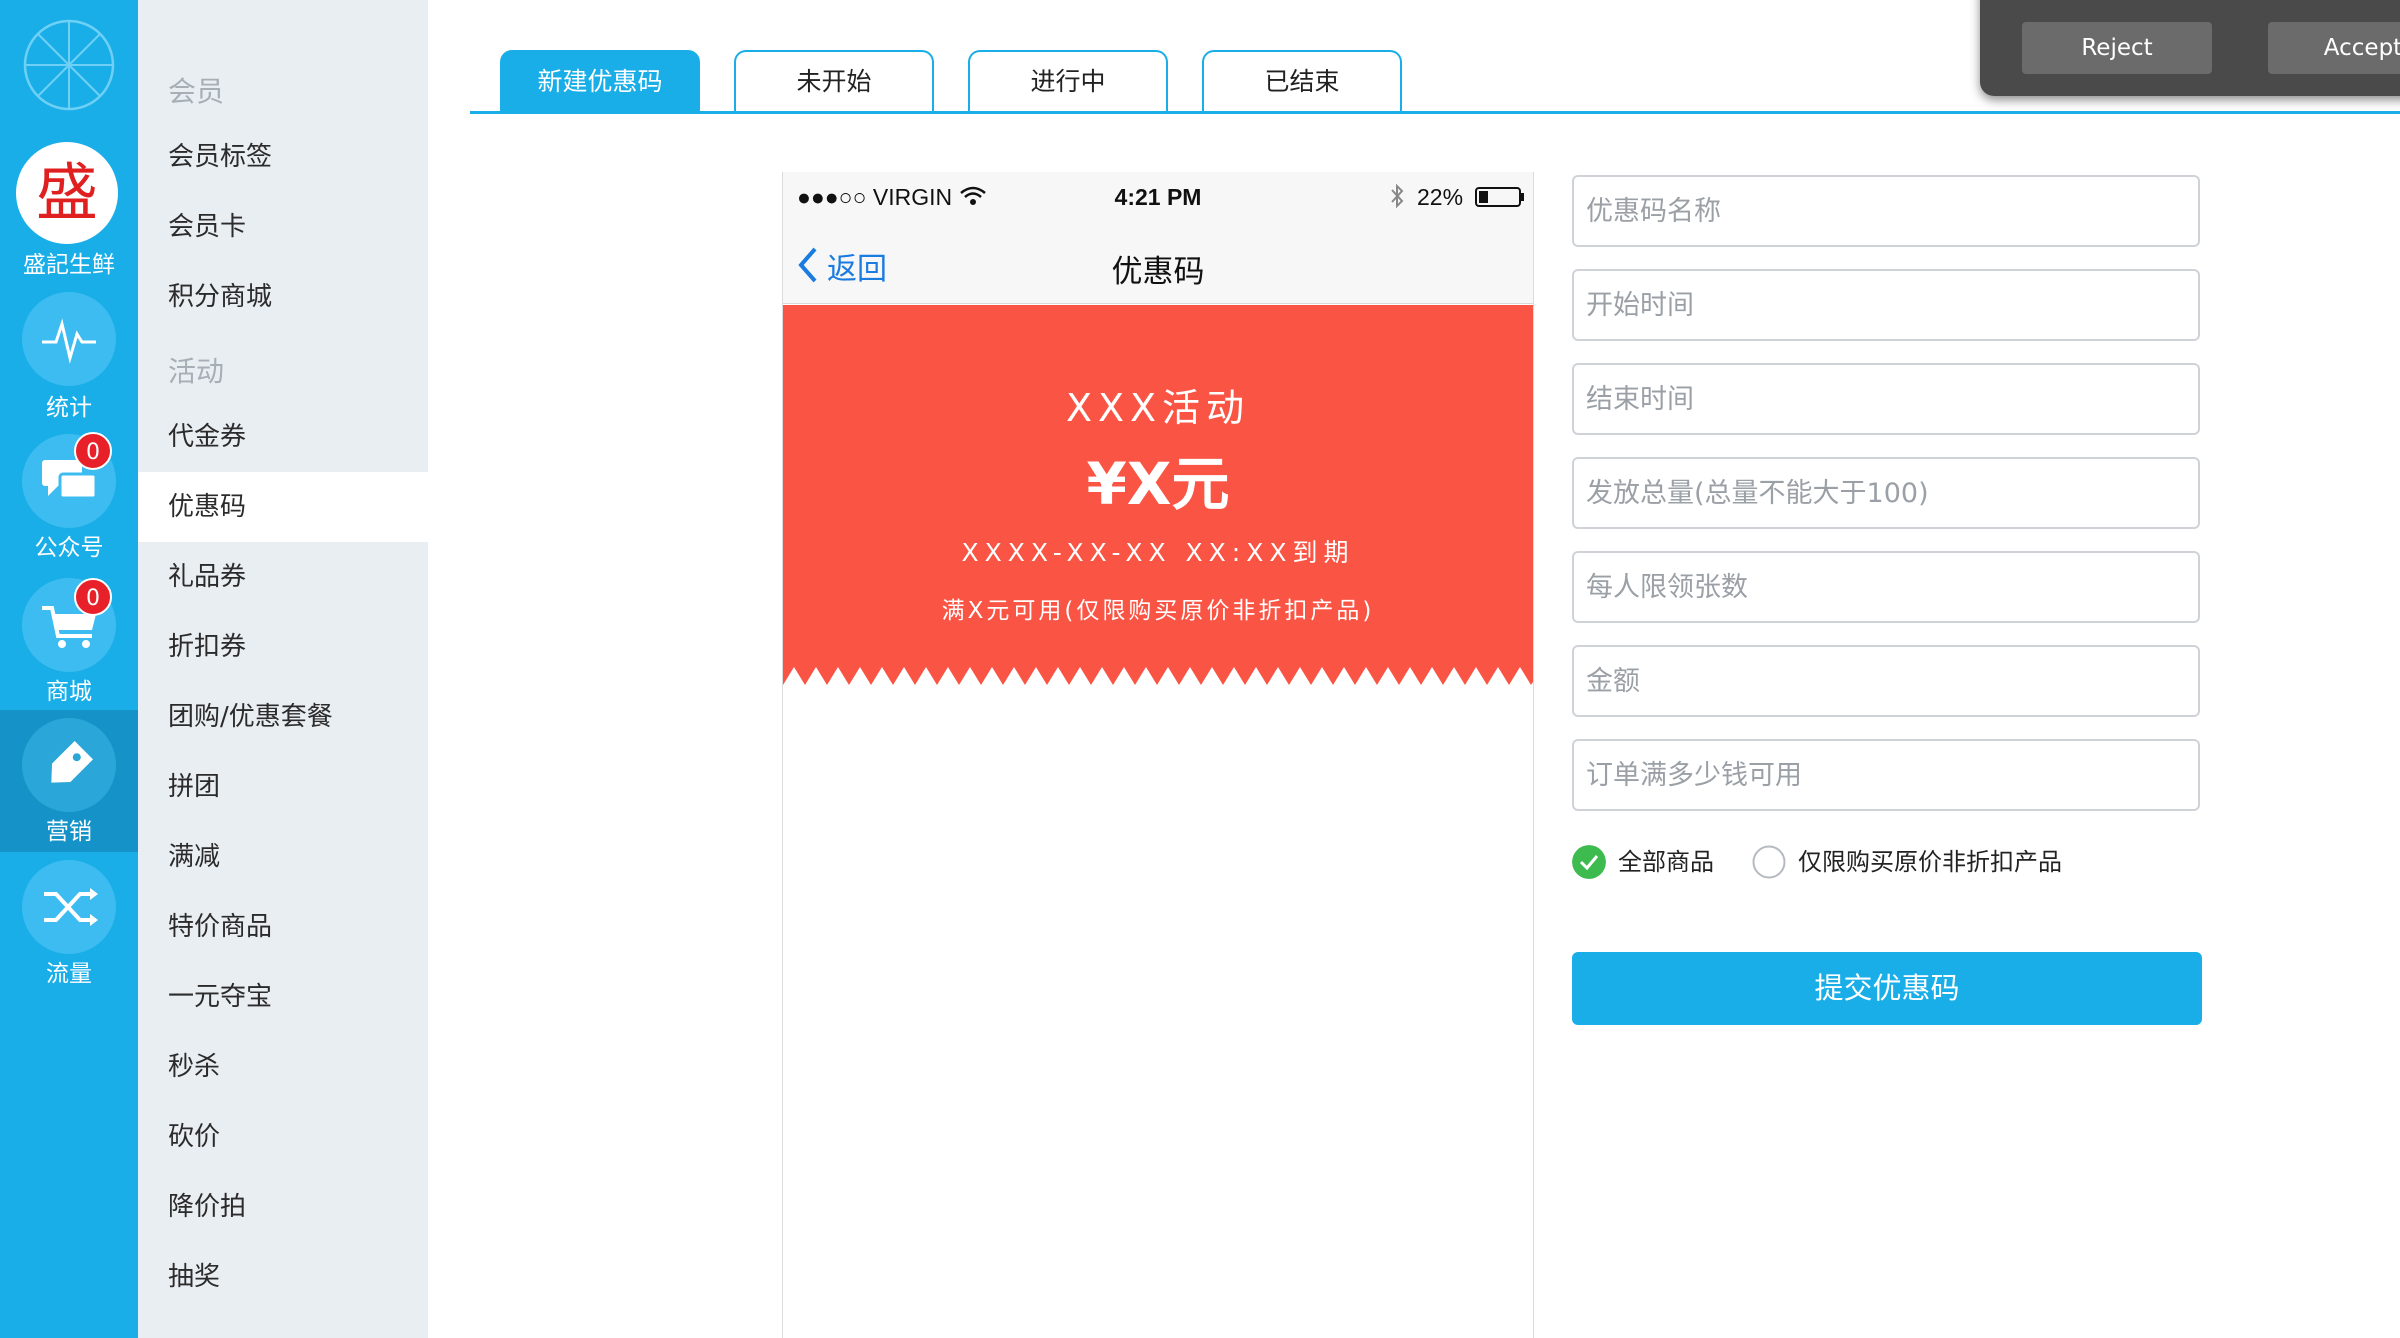  I want to click on rail-label-marketing: 营销, so click(69, 832).